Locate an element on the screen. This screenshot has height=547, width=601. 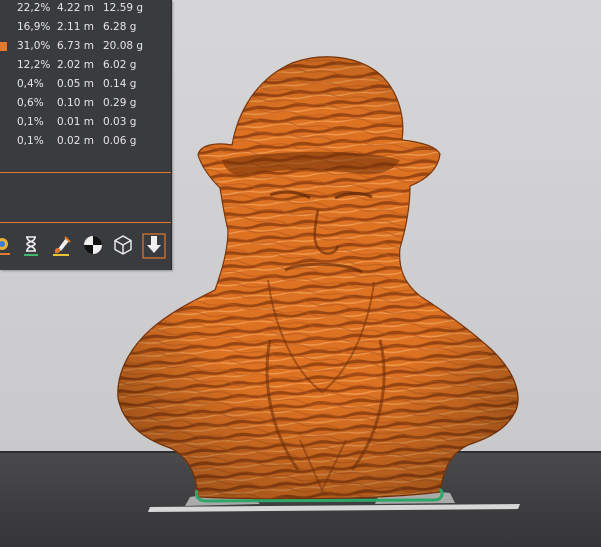
filament-row: 12,2% 2.02 m 6.02 g is located at coordinates (85, 66).